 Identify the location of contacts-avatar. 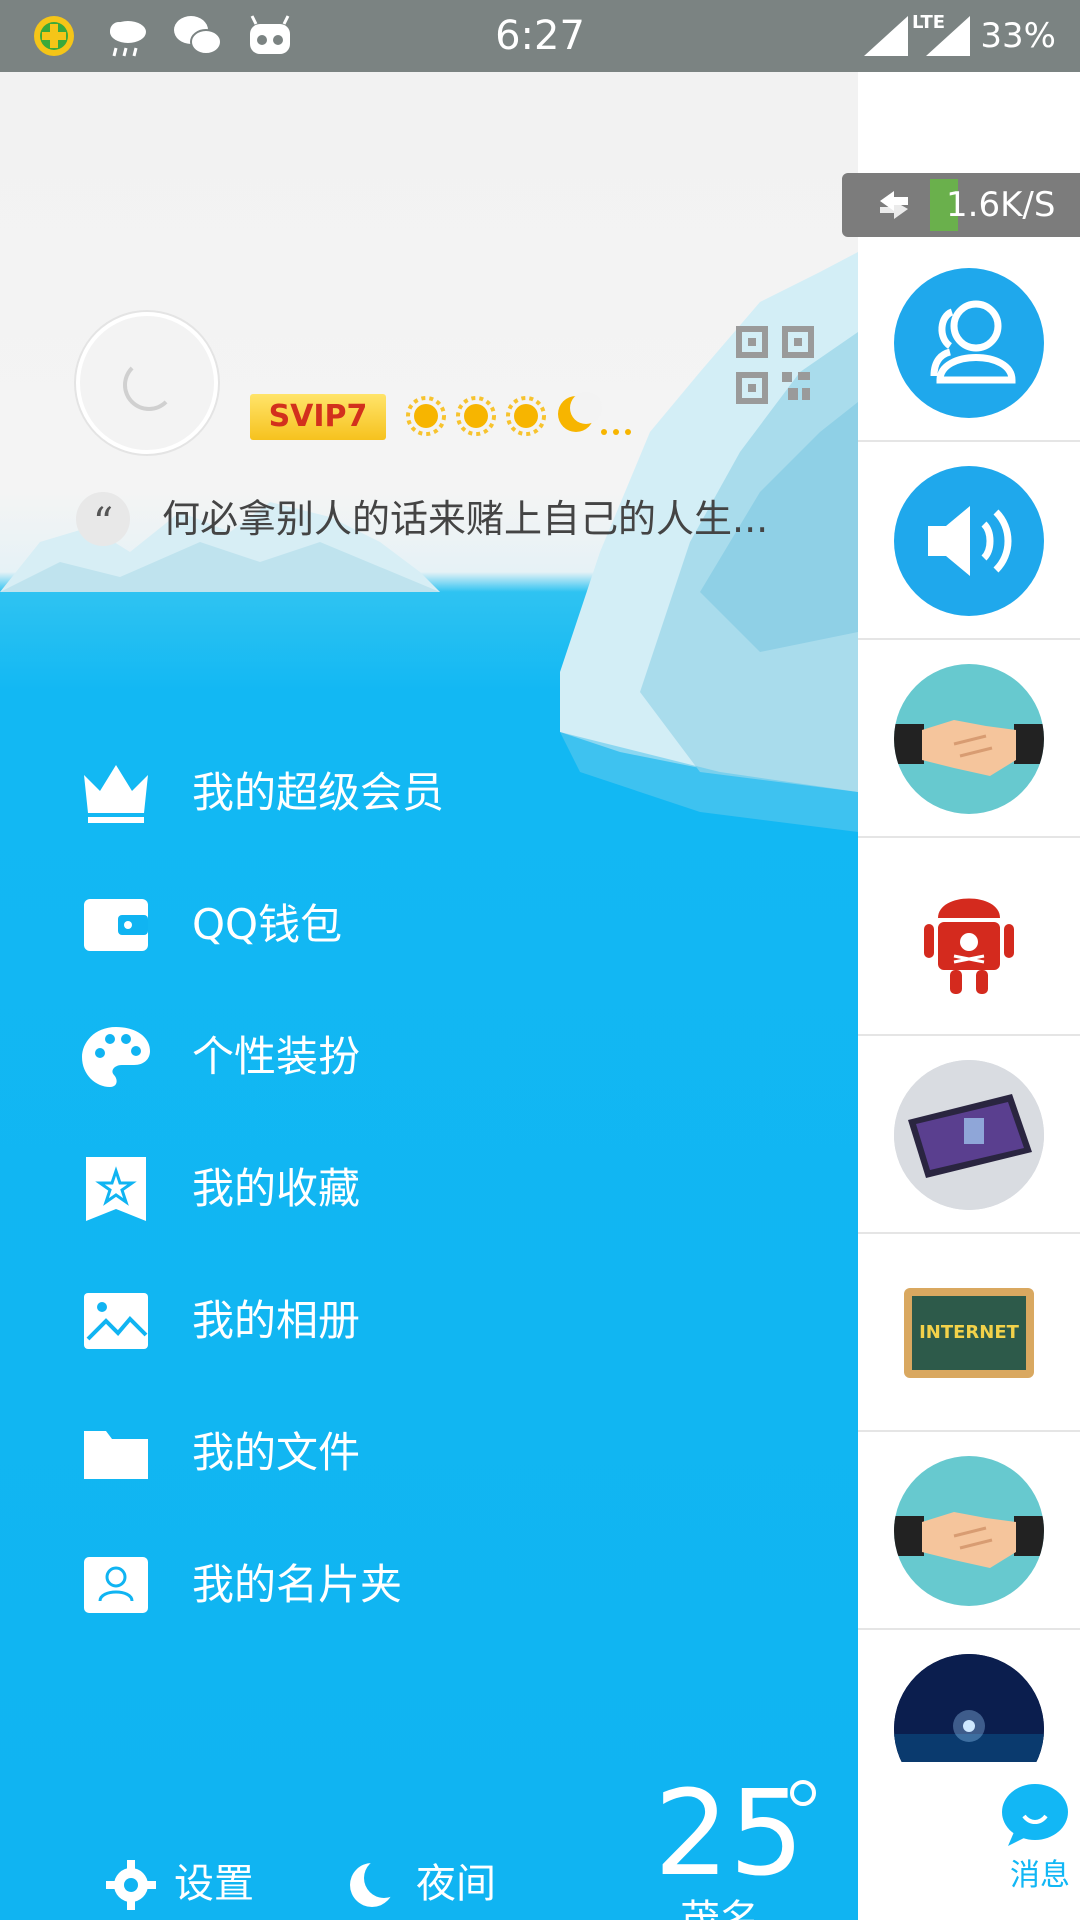
(969, 343).